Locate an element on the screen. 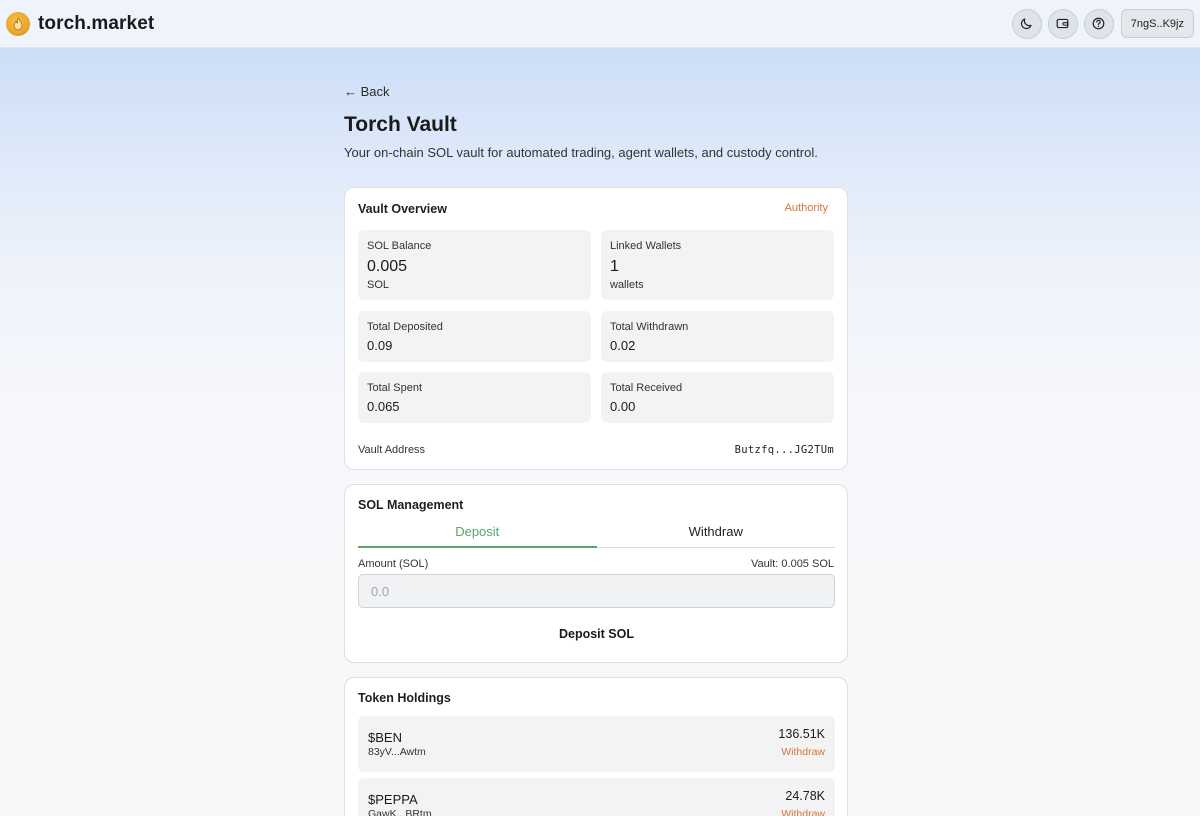 This screenshot has height=816, width=1200. sol-balance-stat: SOL Balance 0.005 SOL is located at coordinates (474, 265).